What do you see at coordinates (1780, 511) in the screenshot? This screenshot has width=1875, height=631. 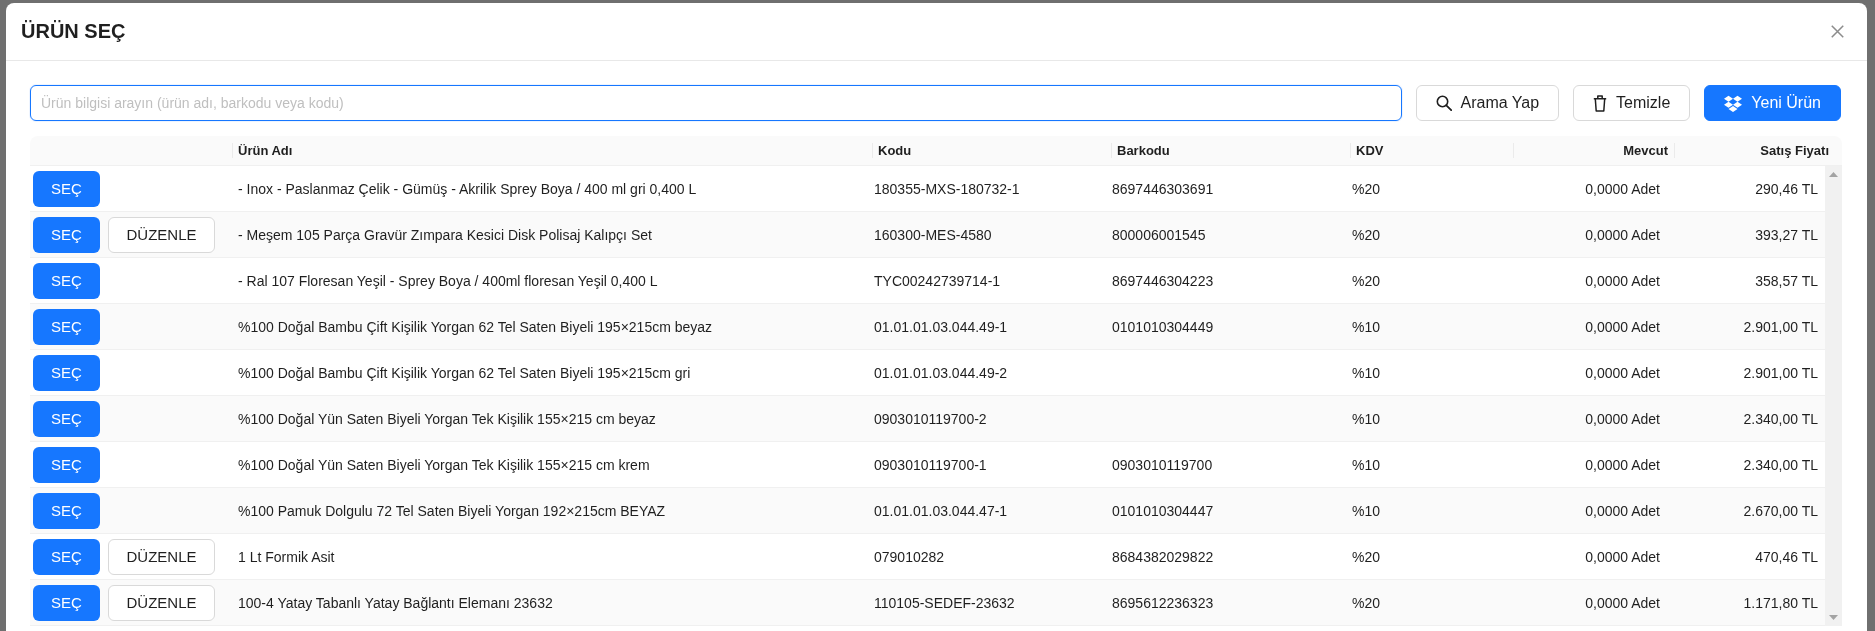 I see `table-cell-text: 2.670,00 TL` at bounding box center [1780, 511].